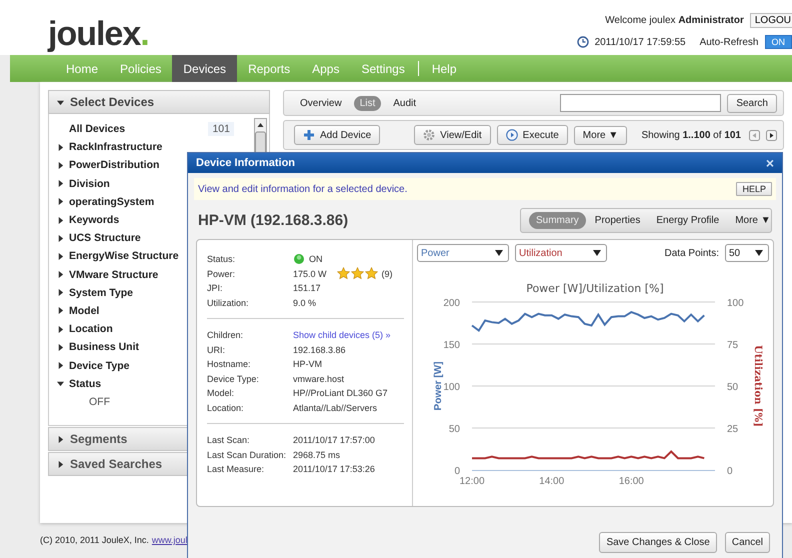 The width and height of the screenshot is (792, 558). I want to click on view-tab: Overview, so click(321, 103).